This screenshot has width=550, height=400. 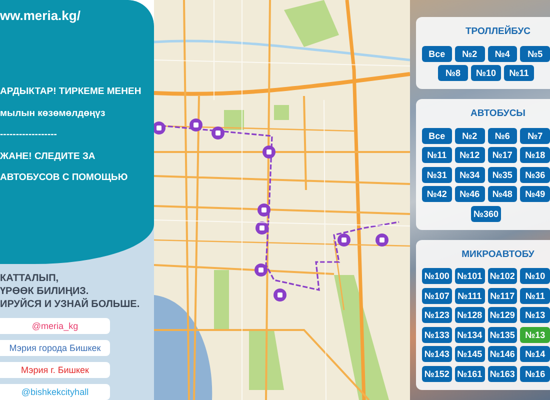 What do you see at coordinates (437, 194) in the screenshot?
I see `route-button: №42` at bounding box center [437, 194].